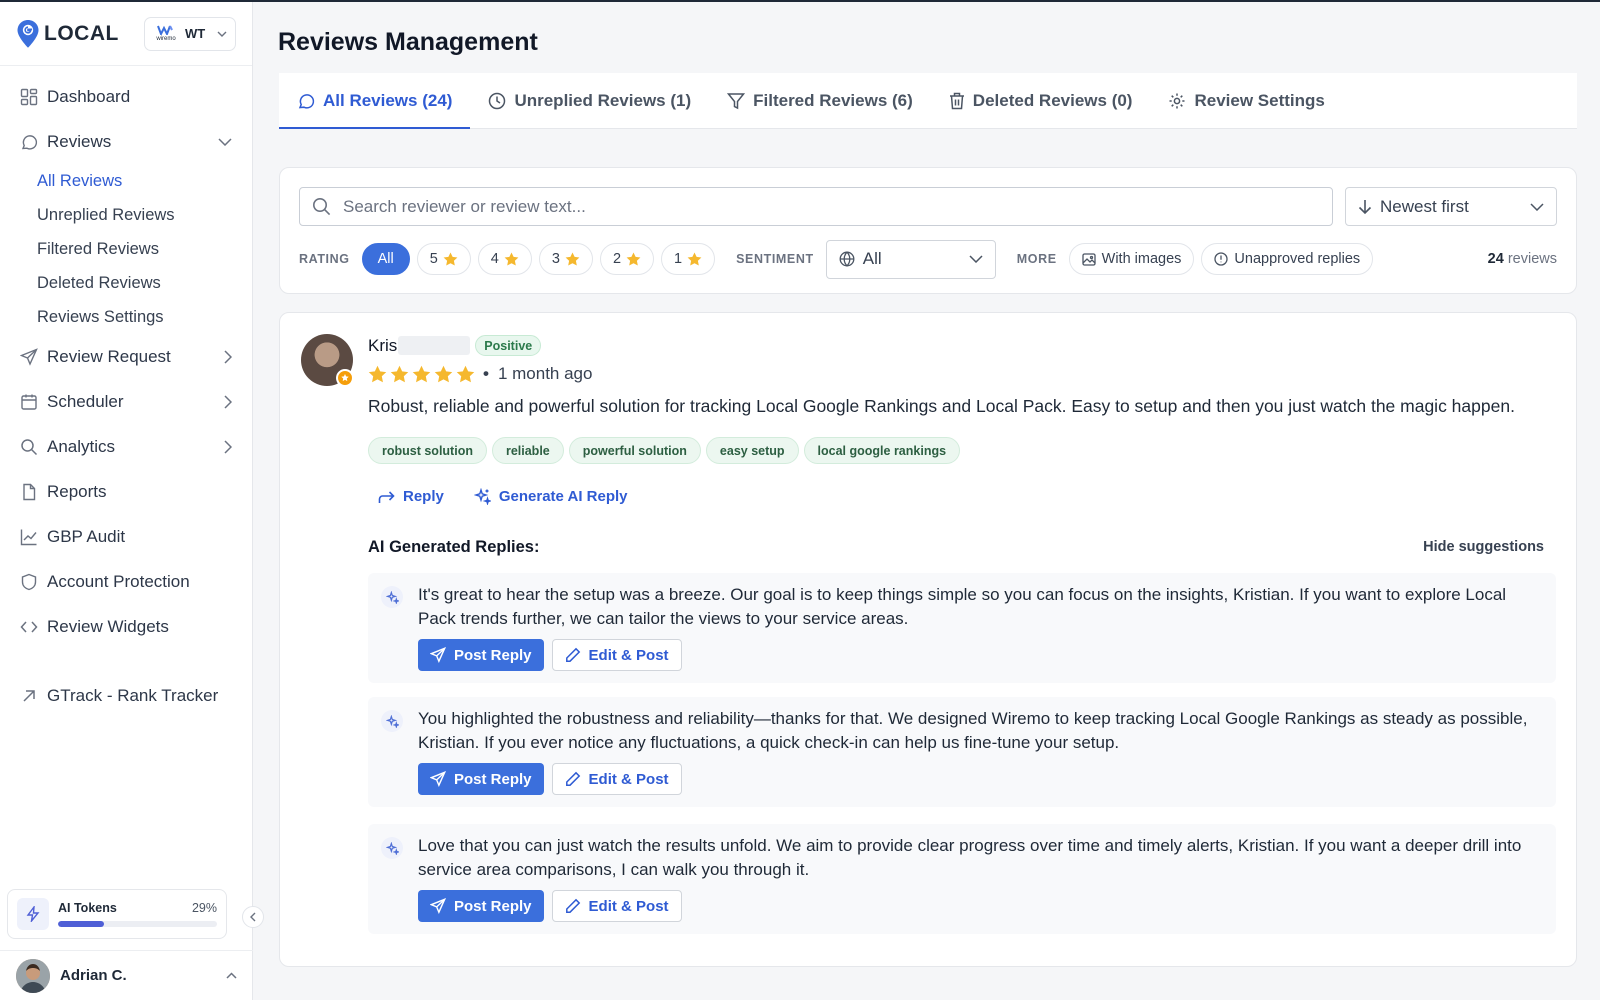 This screenshot has width=1600, height=1000. I want to click on brand-name: LOCAL, so click(81, 33).